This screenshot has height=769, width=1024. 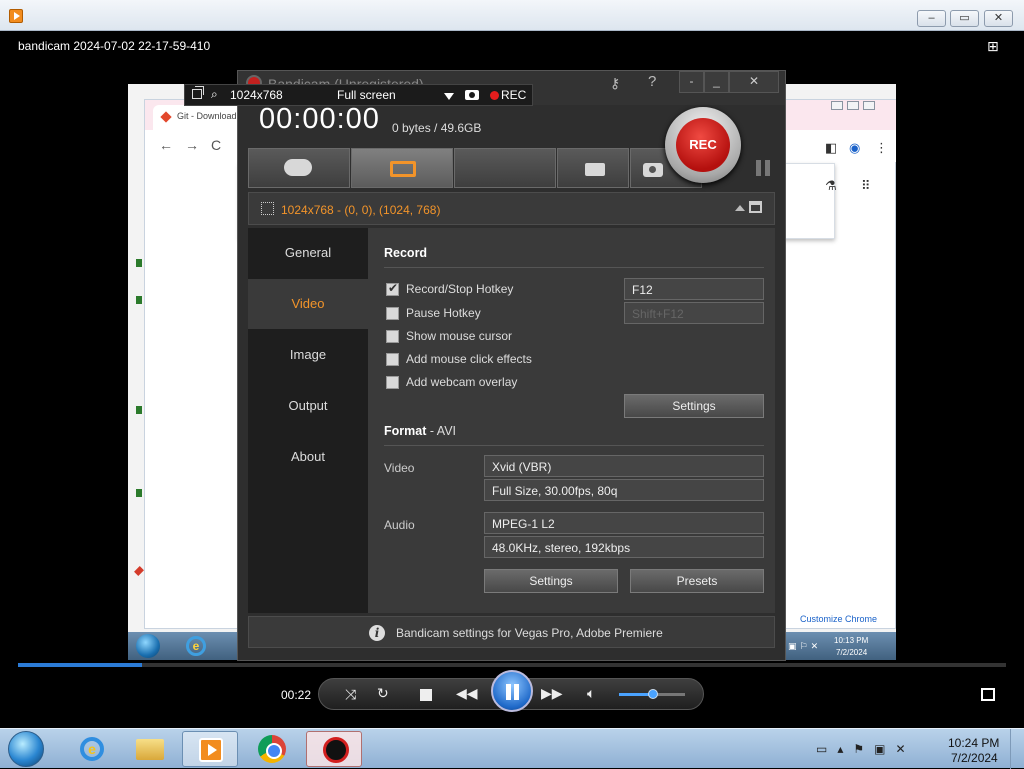 I want to click on region-select-icon, so click(x=267, y=208).